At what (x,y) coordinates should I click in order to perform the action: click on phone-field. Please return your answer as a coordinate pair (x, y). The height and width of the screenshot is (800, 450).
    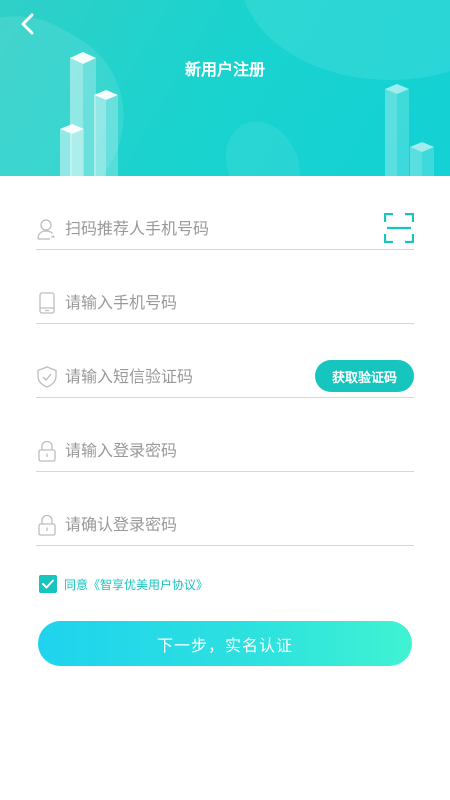
    Looking at the image, I should click on (225, 287).